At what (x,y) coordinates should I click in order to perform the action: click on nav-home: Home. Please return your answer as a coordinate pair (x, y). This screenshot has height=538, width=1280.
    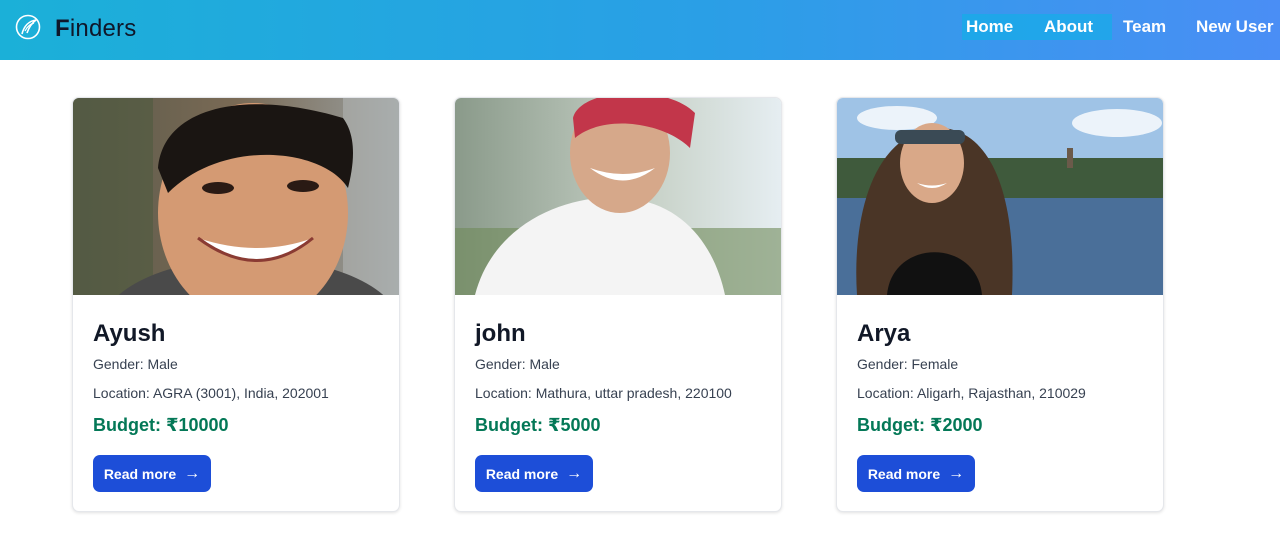
    Looking at the image, I should click on (989, 27).